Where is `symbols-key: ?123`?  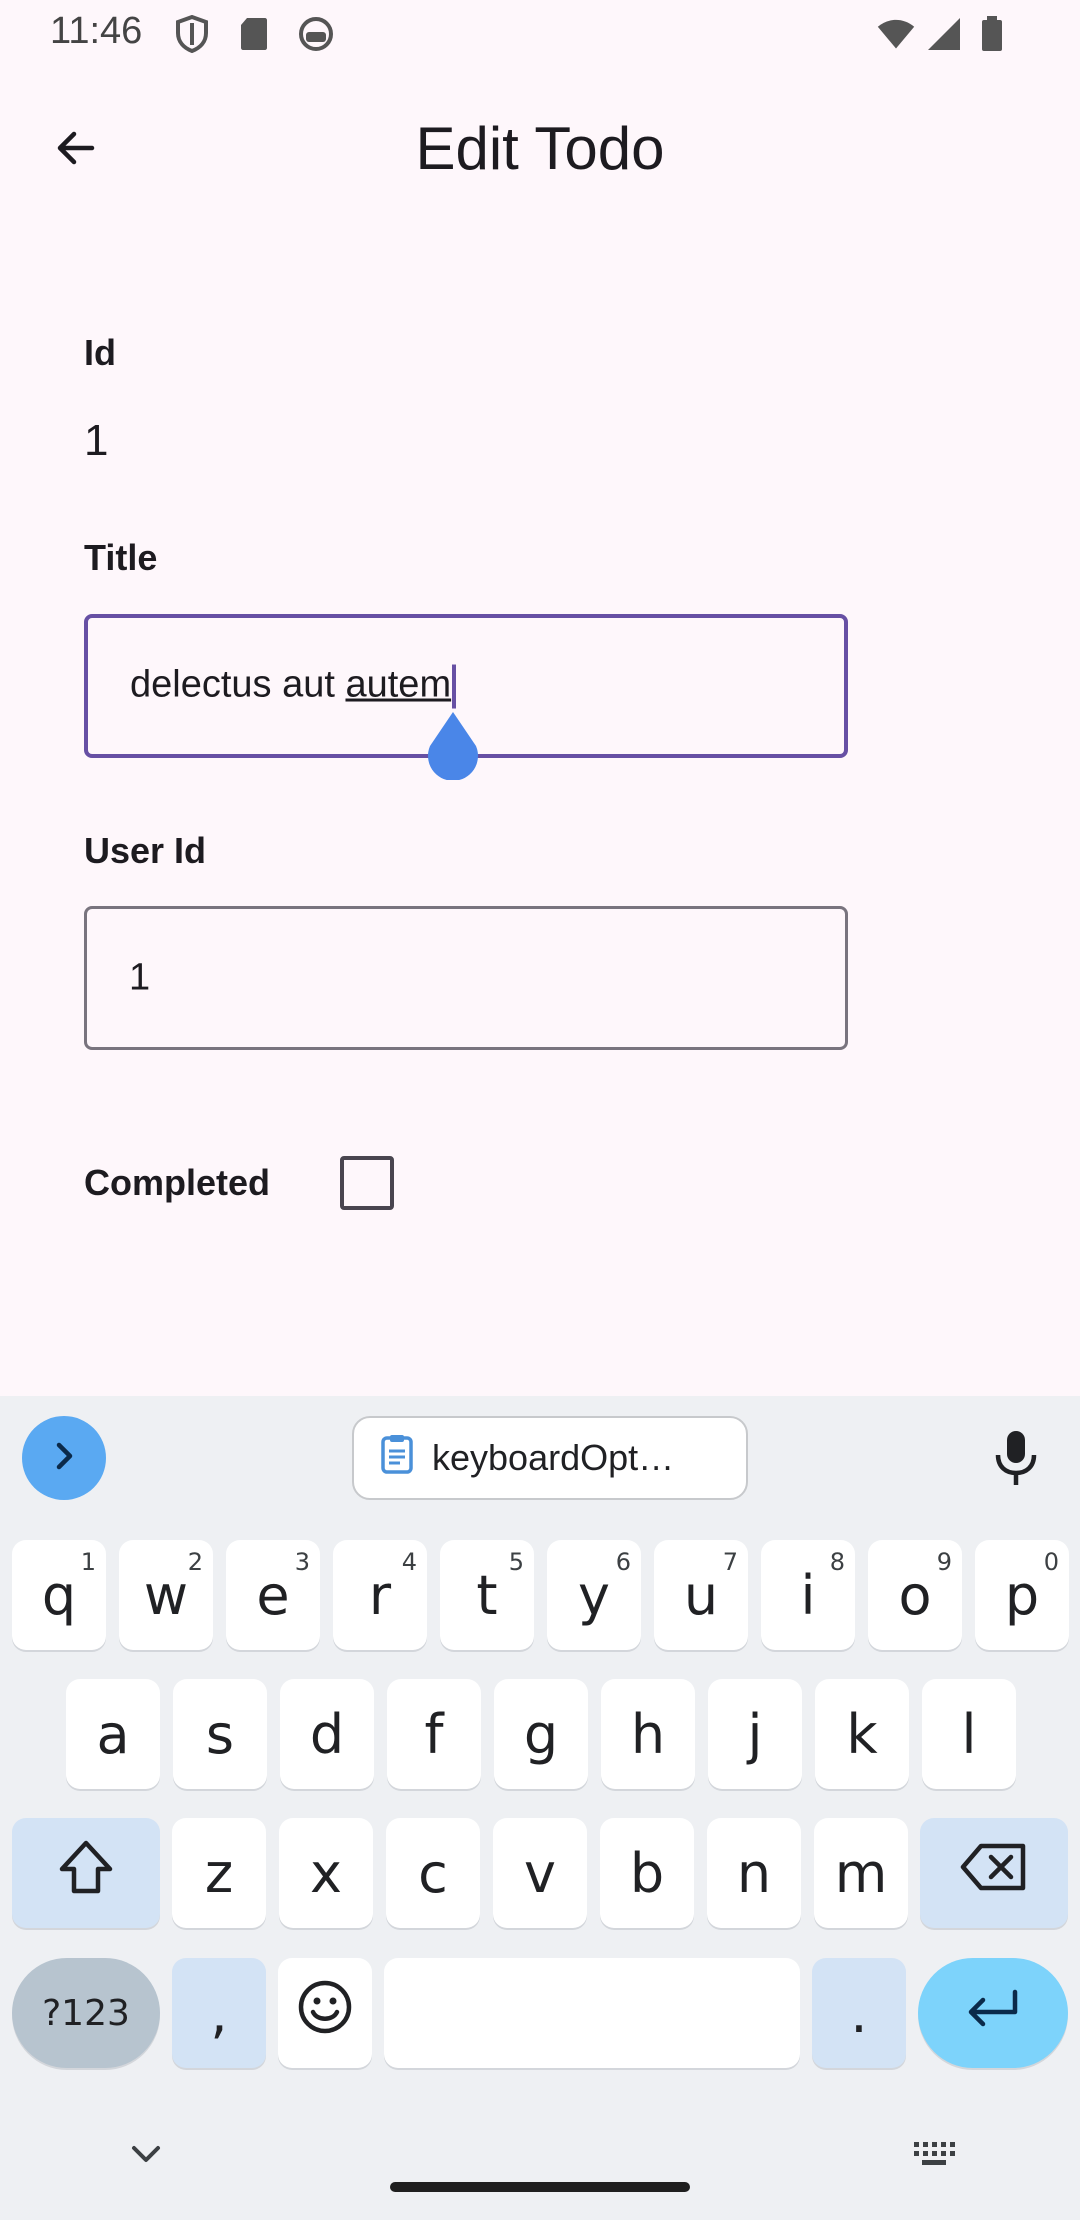 symbols-key: ?123 is located at coordinates (86, 2013).